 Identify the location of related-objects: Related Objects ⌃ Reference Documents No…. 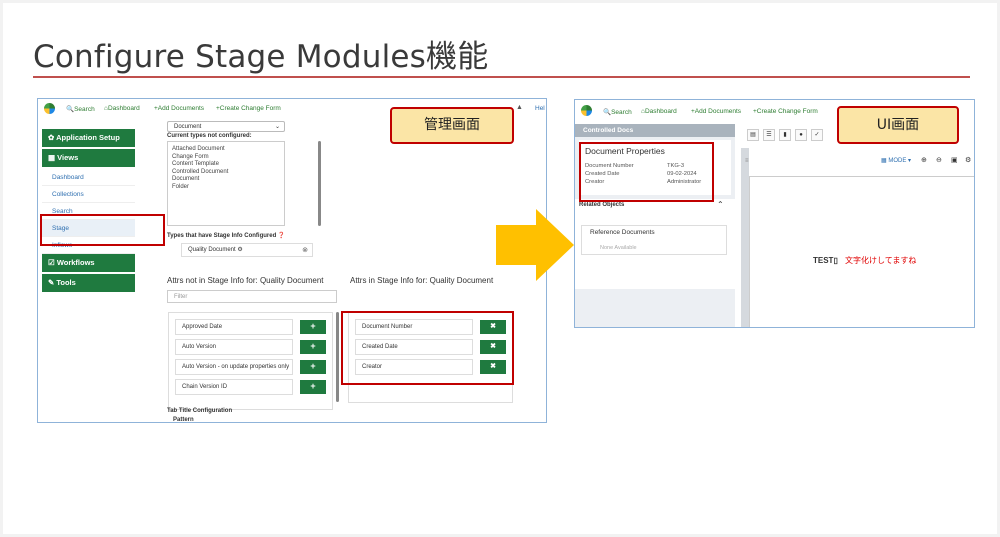
(655, 244).